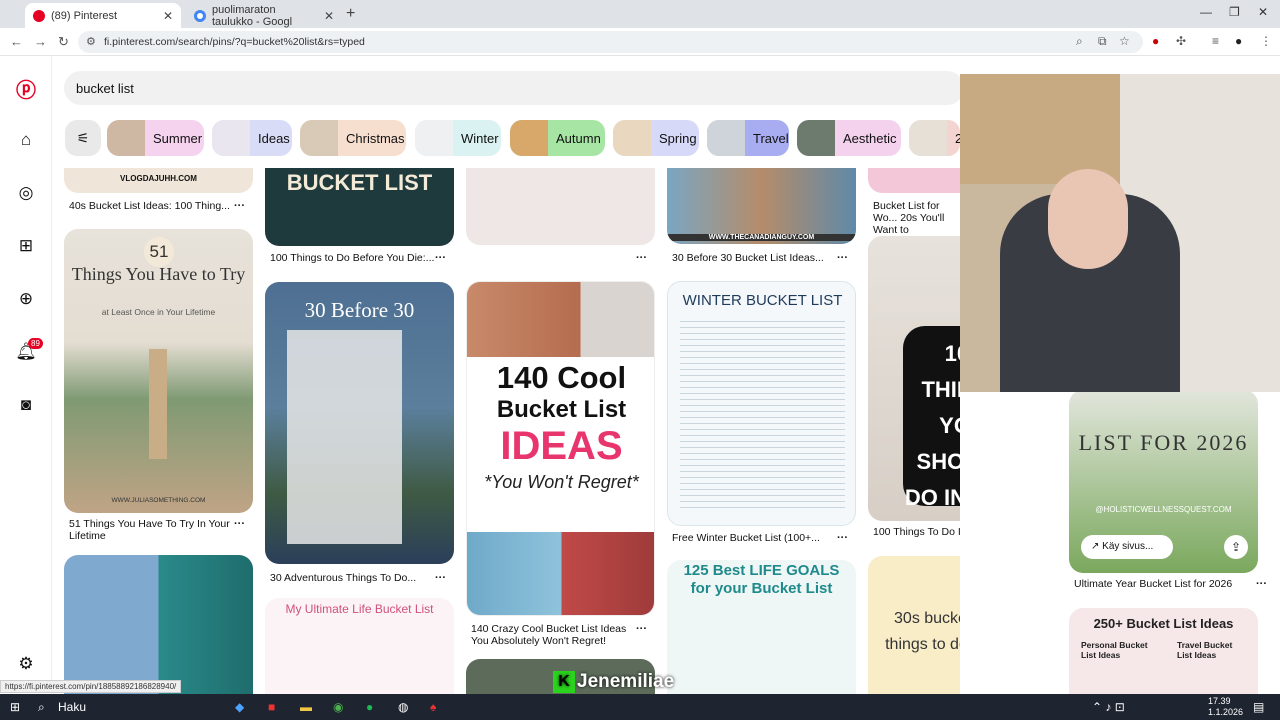  I want to click on pin-headline: Things You Have to Try, so click(158, 274).